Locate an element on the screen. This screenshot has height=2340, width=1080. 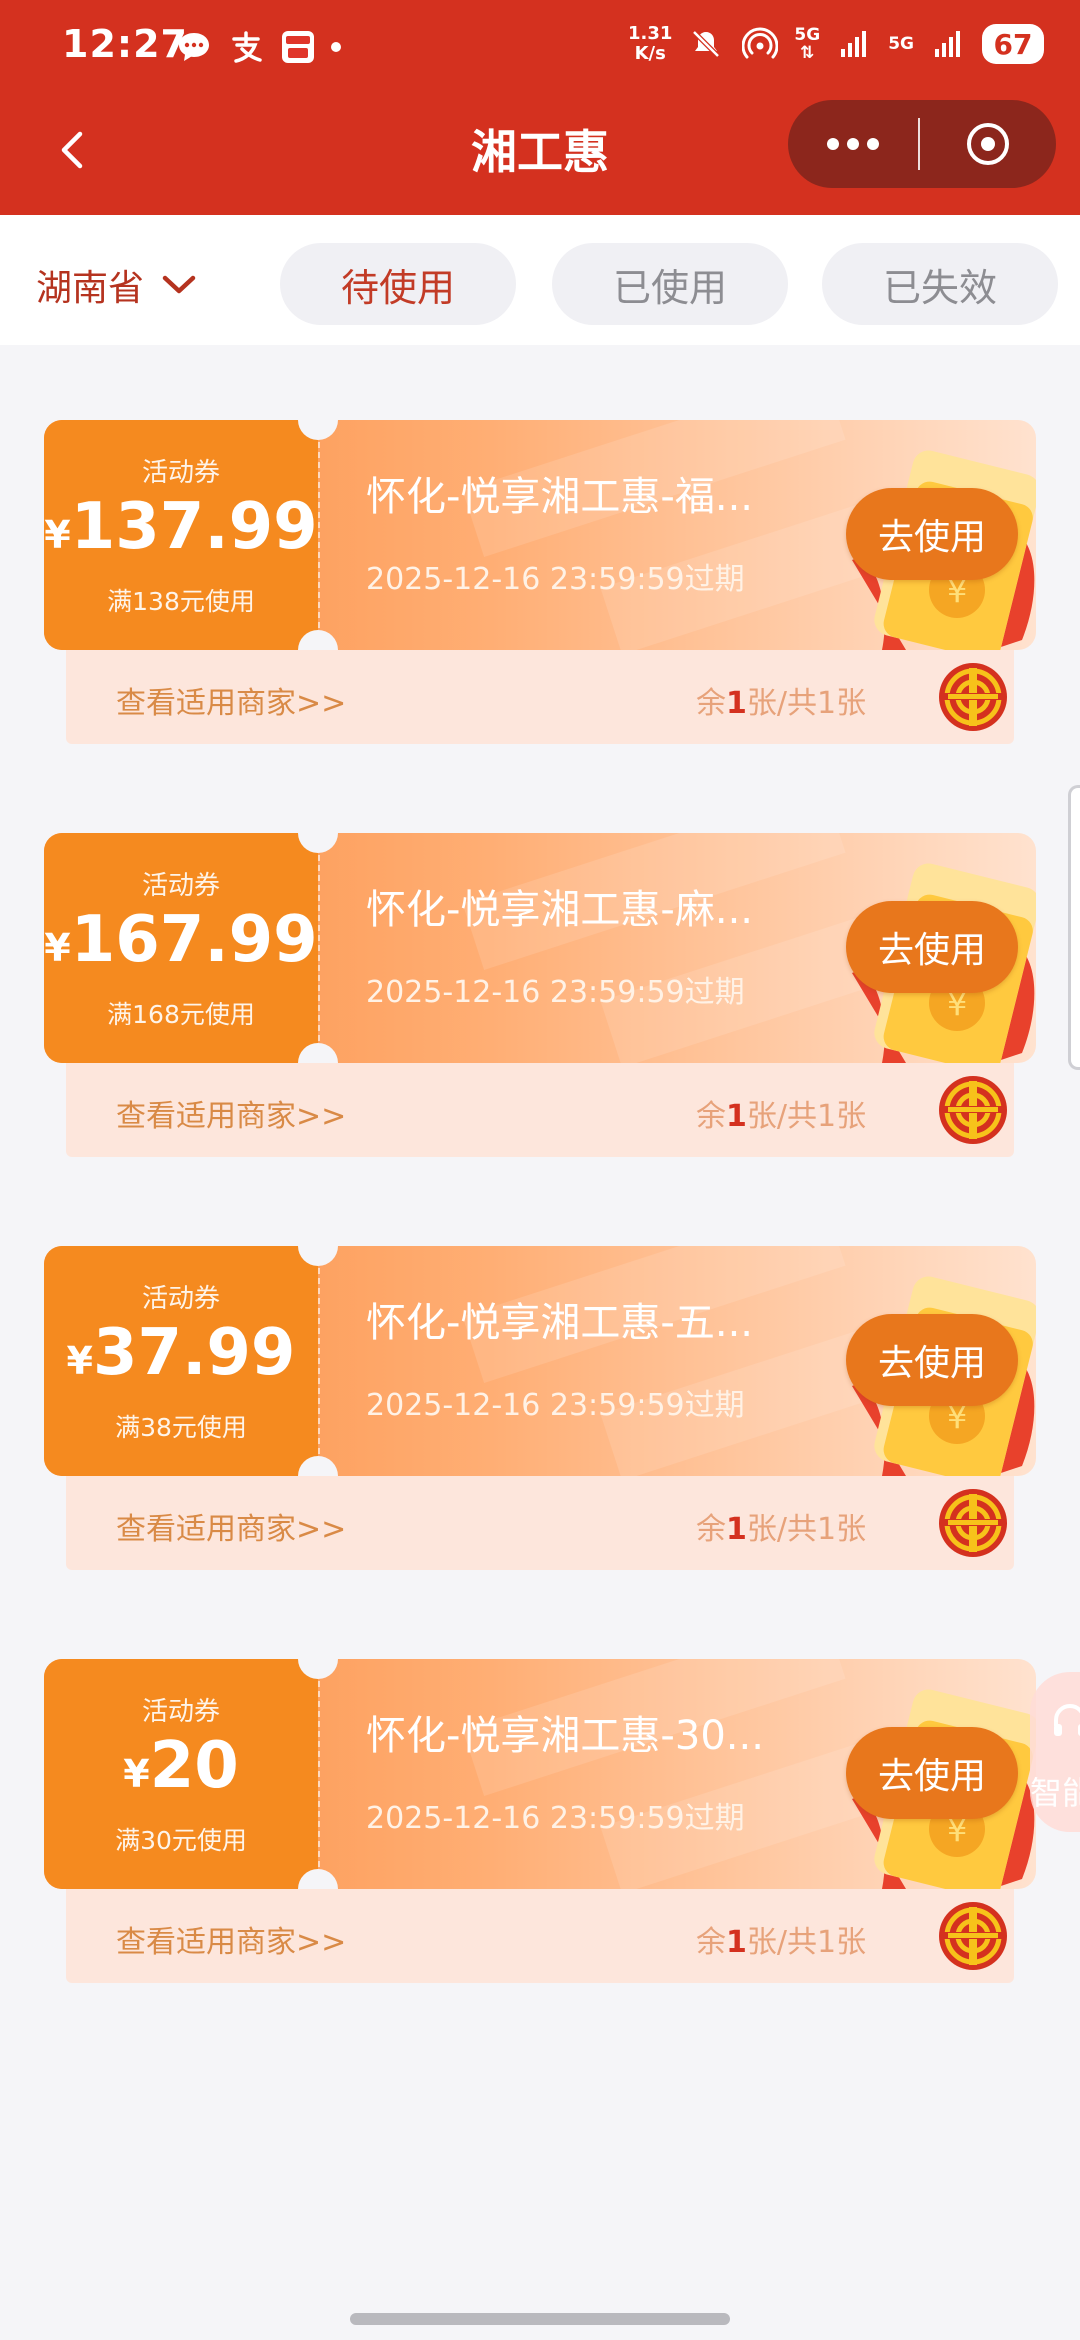
battery-icon: 67 is located at coordinates (1013, 44).